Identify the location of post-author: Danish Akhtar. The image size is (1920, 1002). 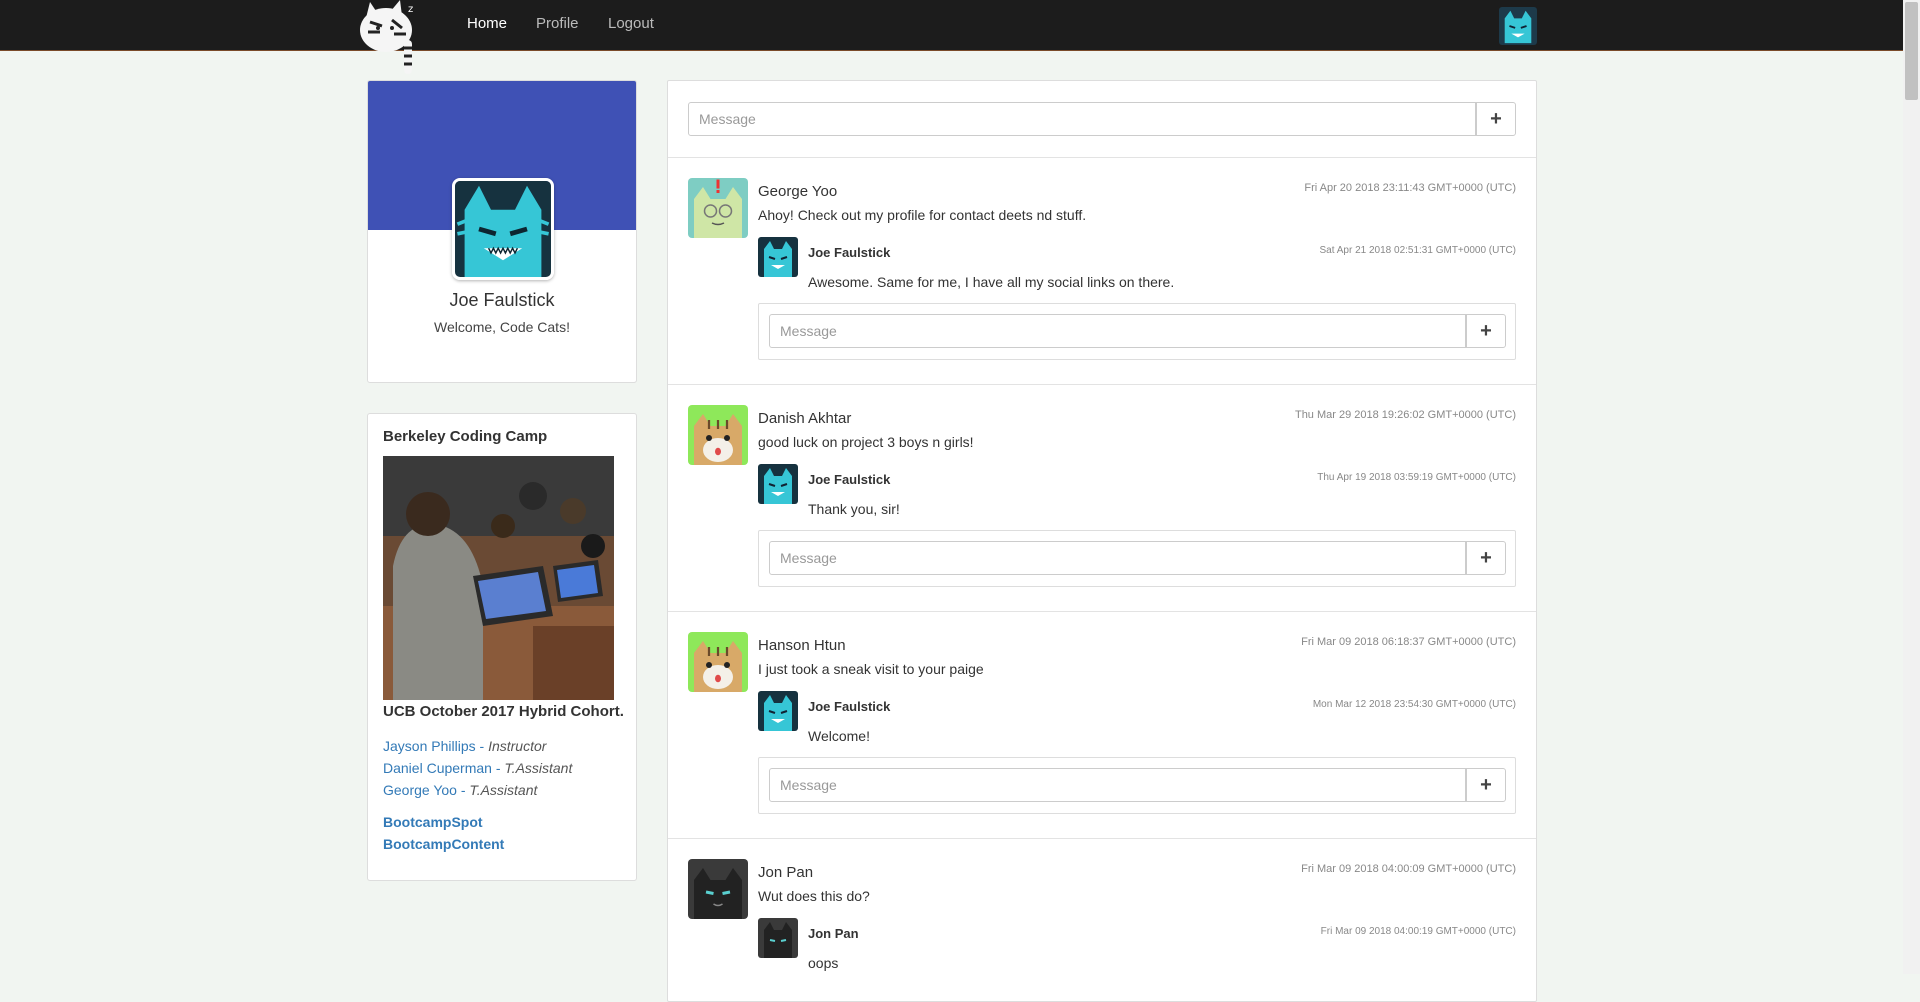
(805, 418).